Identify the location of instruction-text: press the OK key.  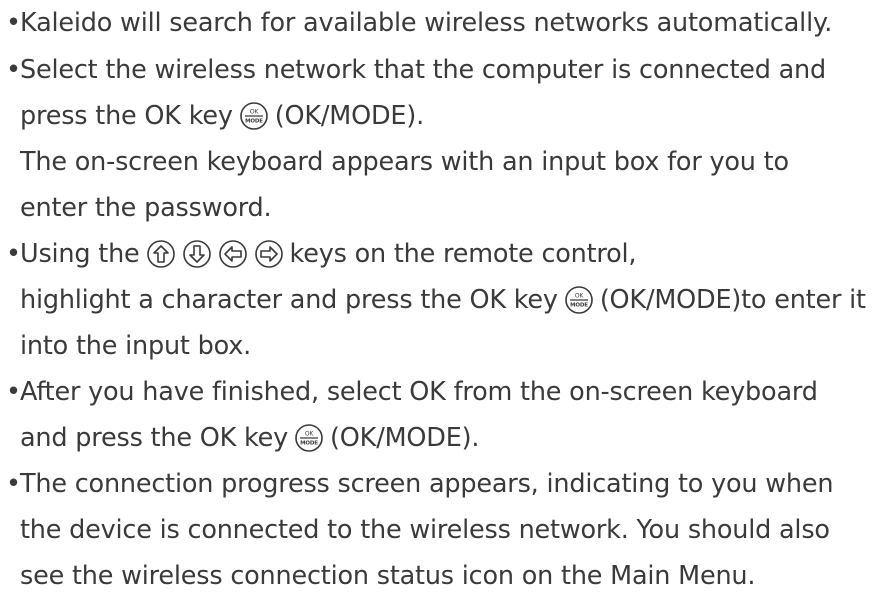
(126, 116).